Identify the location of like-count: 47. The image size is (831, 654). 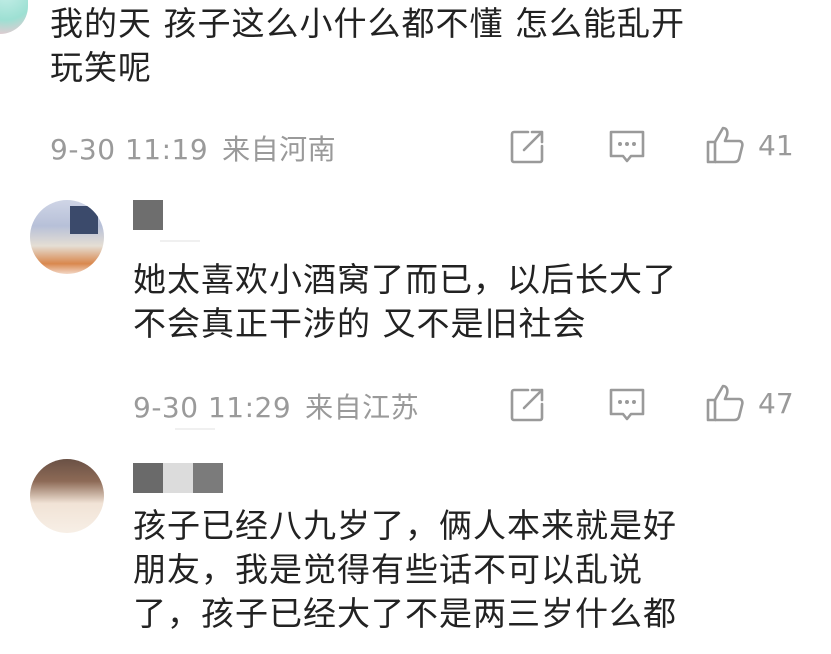
(776, 403).